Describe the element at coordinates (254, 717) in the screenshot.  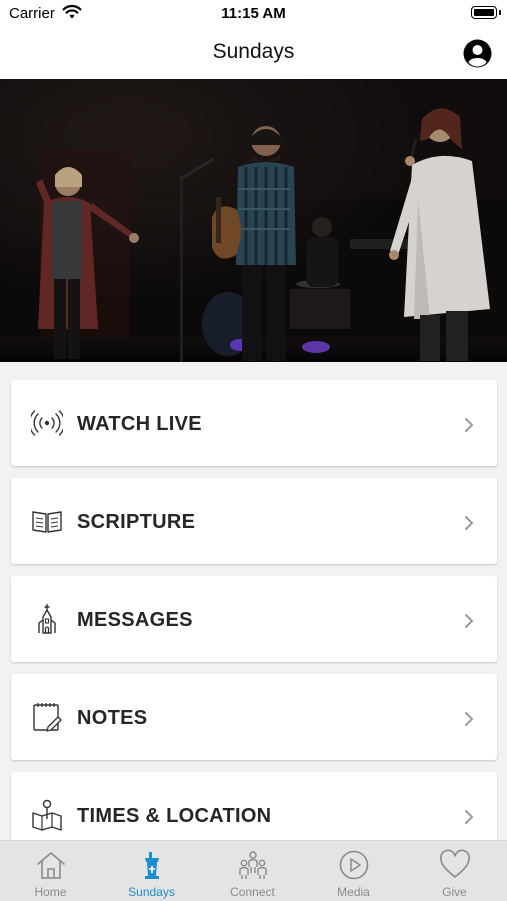
I see `menu-item-notes: NOTES` at that location.